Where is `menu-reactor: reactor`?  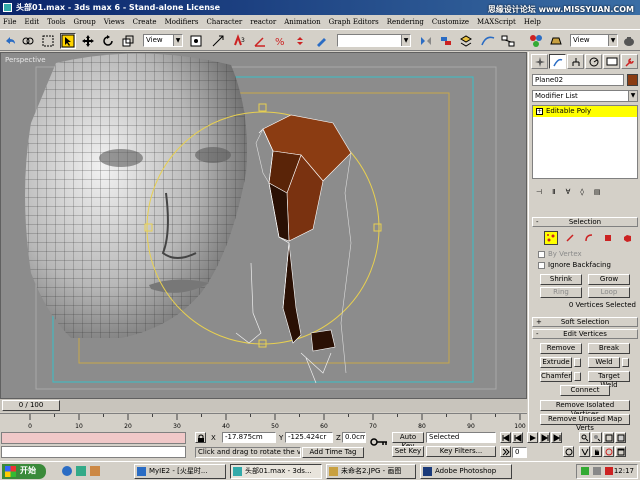
menu-reactor: reactor is located at coordinates (263, 22).